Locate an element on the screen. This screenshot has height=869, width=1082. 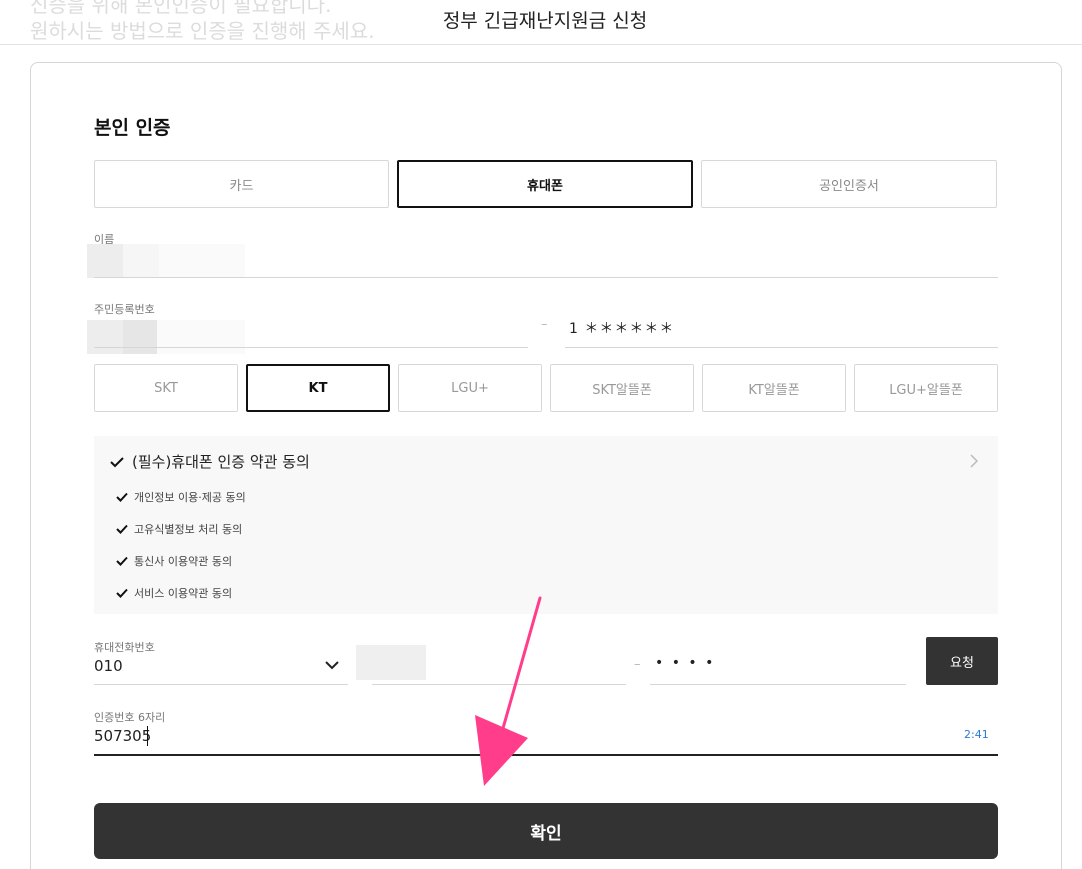
phone-prefix-value: 010 is located at coordinates (108, 666).